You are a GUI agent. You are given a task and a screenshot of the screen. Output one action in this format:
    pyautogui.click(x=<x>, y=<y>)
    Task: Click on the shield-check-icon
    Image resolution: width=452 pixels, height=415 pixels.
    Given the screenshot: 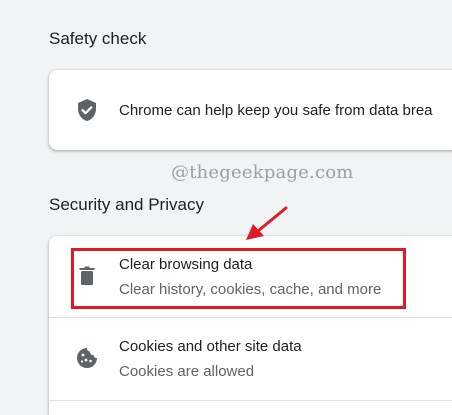 What is the action you would take?
    pyautogui.click(x=87, y=110)
    